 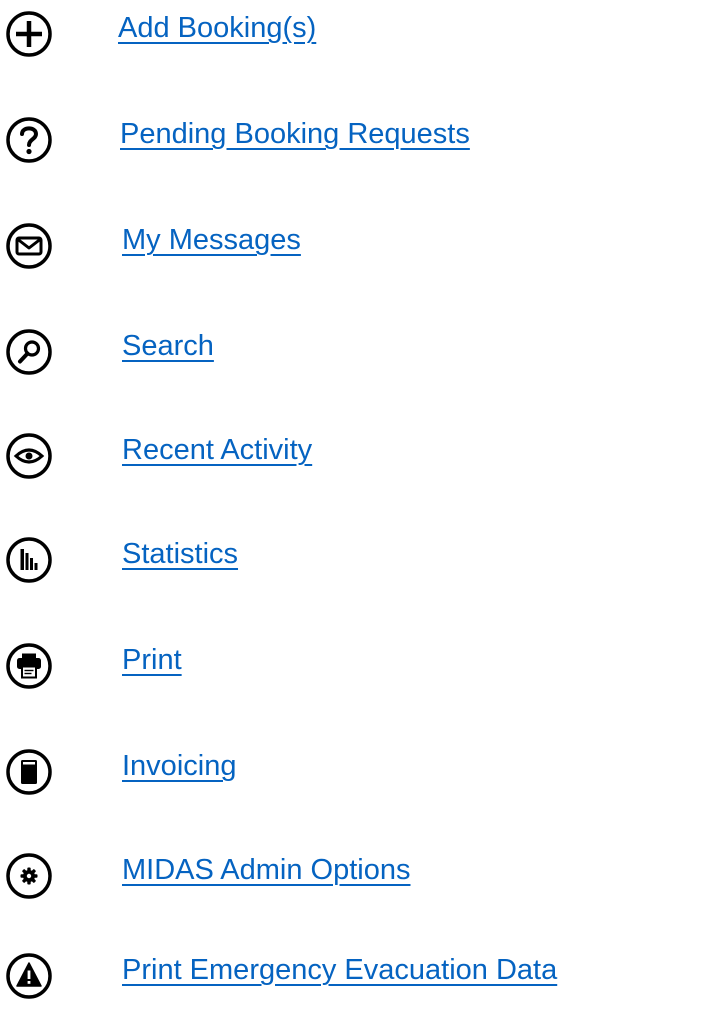 What do you see at coordinates (211, 240) in the screenshot?
I see `menu-link-my-messages: My Messages` at bounding box center [211, 240].